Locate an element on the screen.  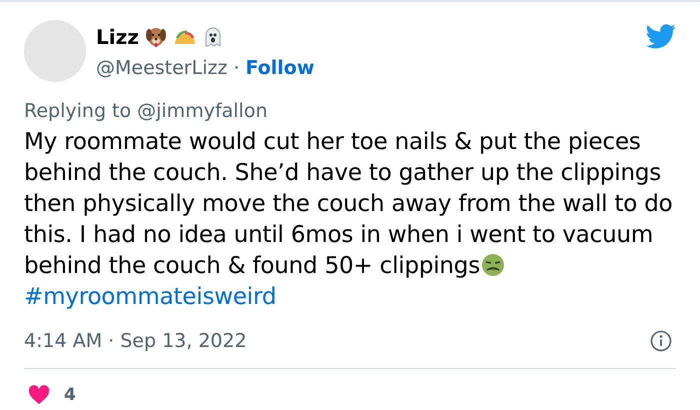
like-count: 4 is located at coordinates (70, 395).